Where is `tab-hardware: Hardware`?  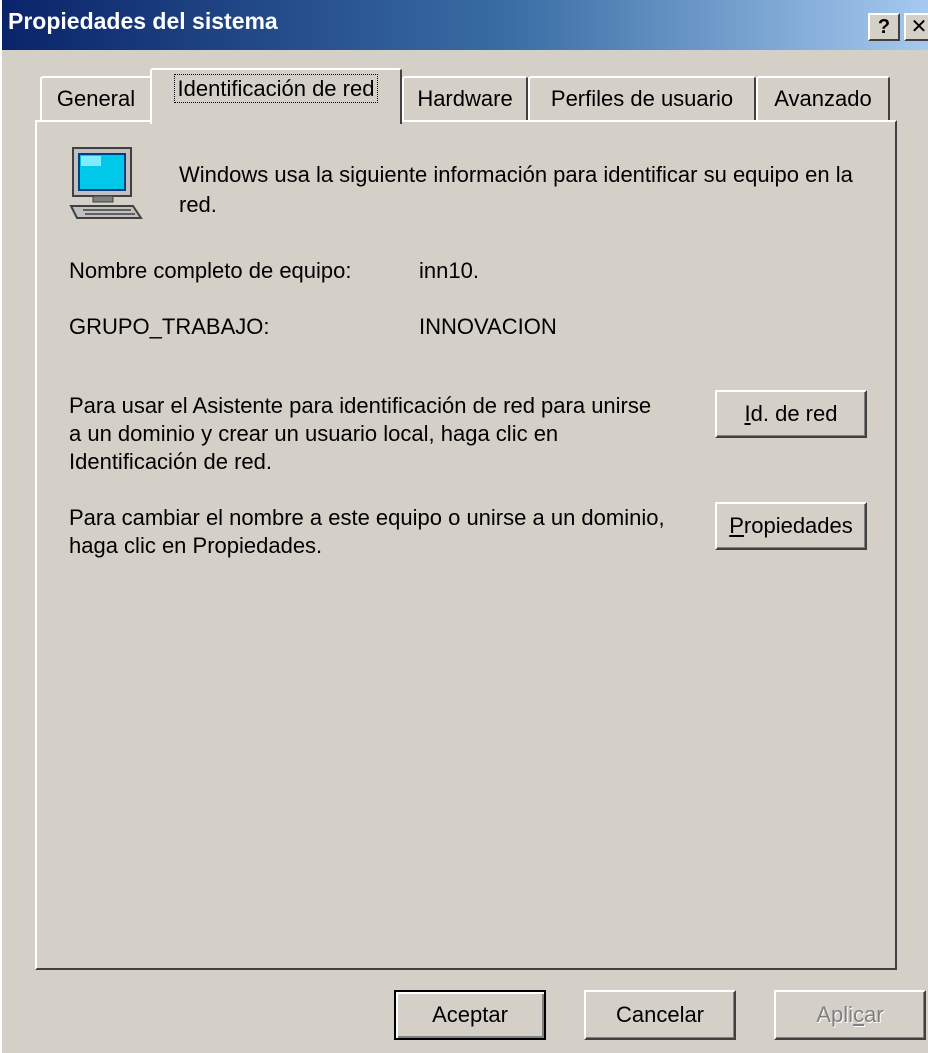 tab-hardware: Hardware is located at coordinates (465, 98).